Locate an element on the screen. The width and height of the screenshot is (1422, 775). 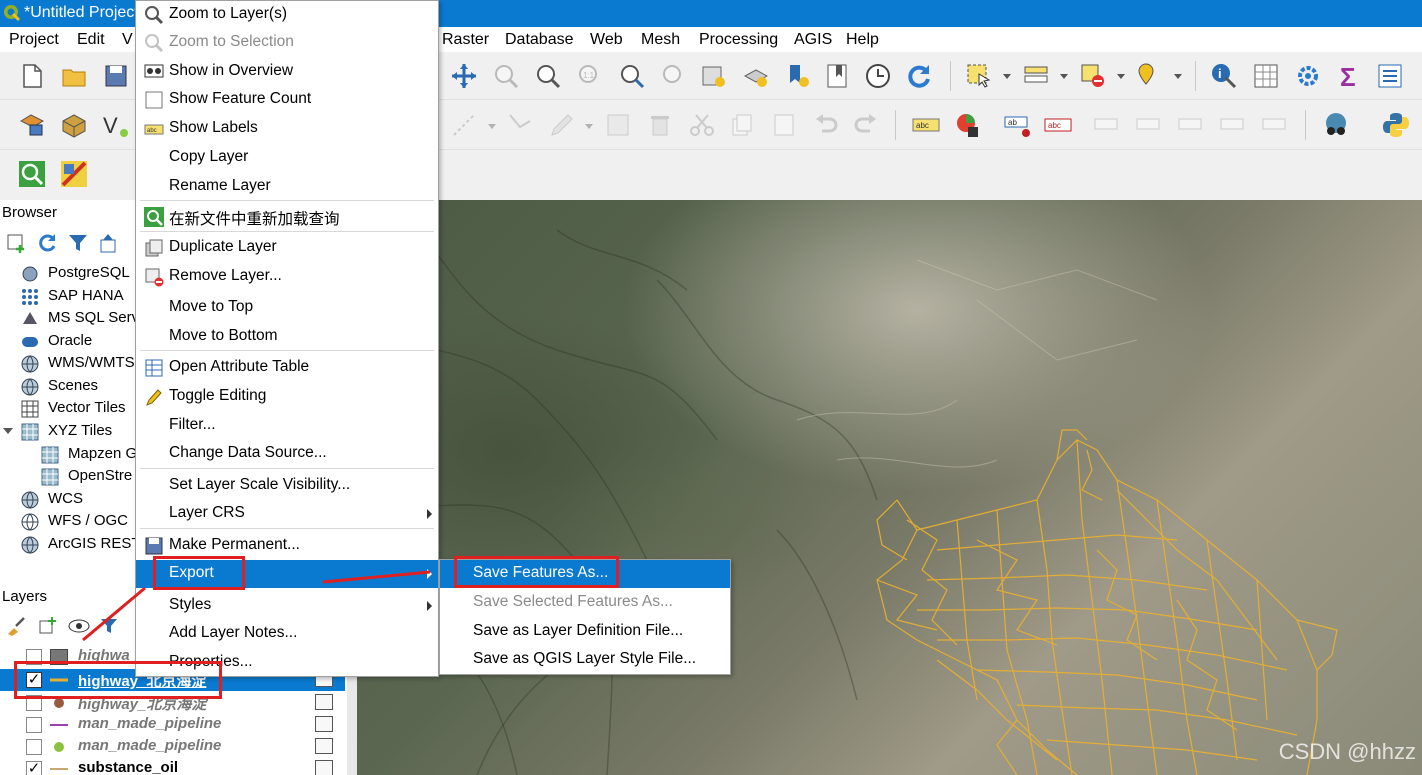
layer-row: ✓ substance_oil is located at coordinates (172, 766).